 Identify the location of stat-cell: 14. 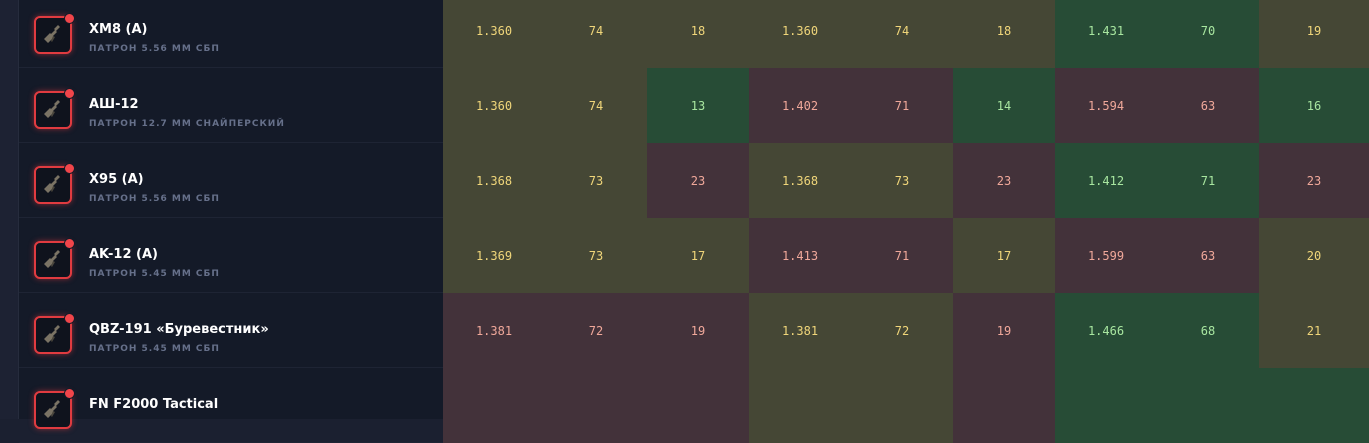
(1004, 105).